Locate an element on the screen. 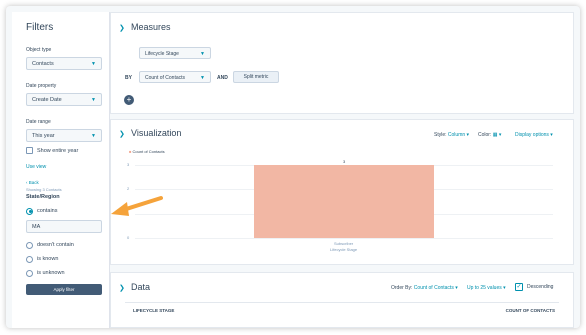 The height and width of the screenshot is (335, 586). date-property-value: Create Date is located at coordinates (47, 100).